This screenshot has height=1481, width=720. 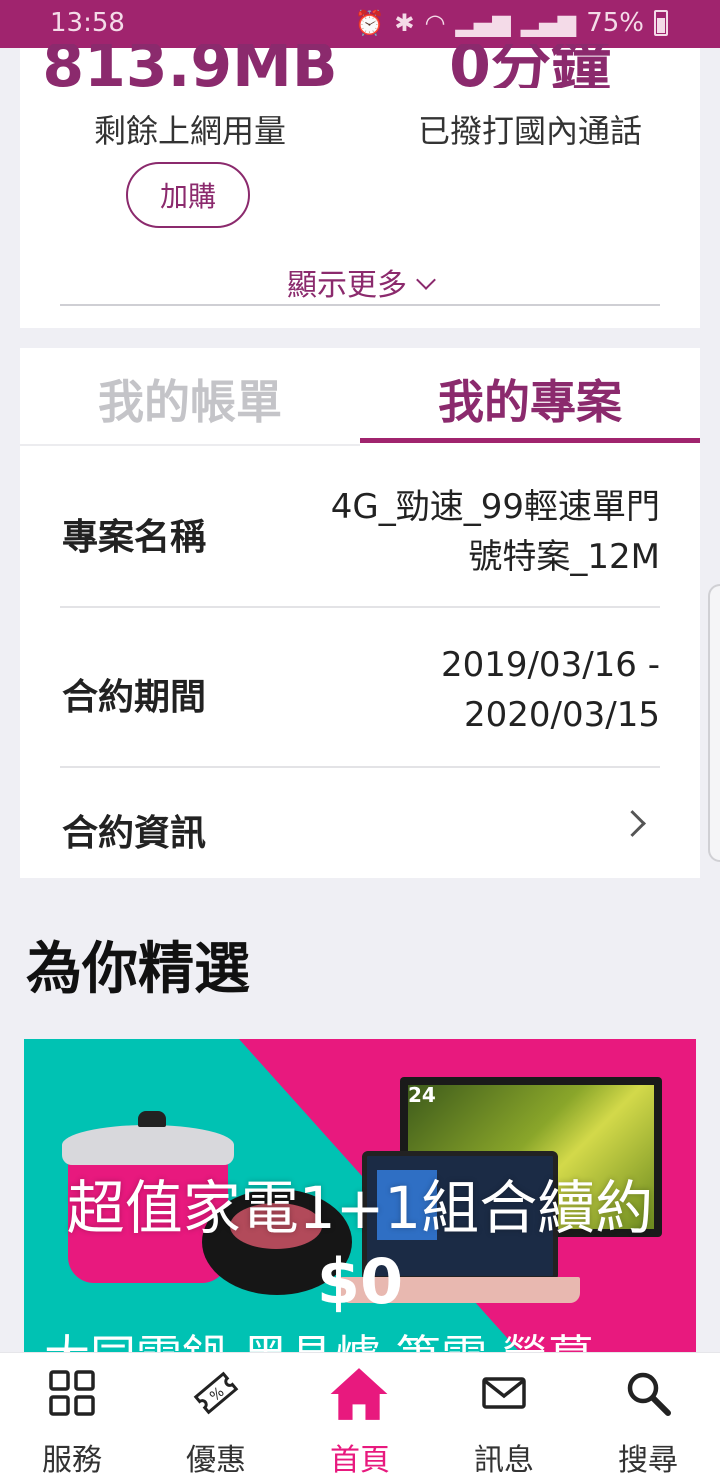 I want to click on status-time: 13:58, so click(x=87, y=23).